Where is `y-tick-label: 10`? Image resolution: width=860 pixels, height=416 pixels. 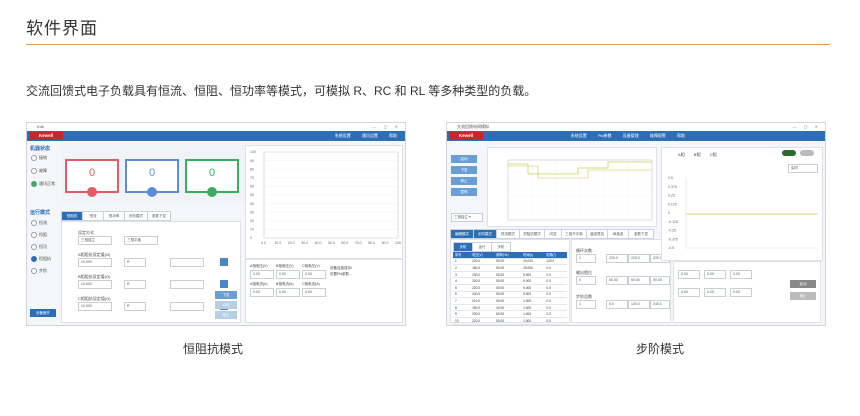 y-tick-label: 10 is located at coordinates (252, 230).